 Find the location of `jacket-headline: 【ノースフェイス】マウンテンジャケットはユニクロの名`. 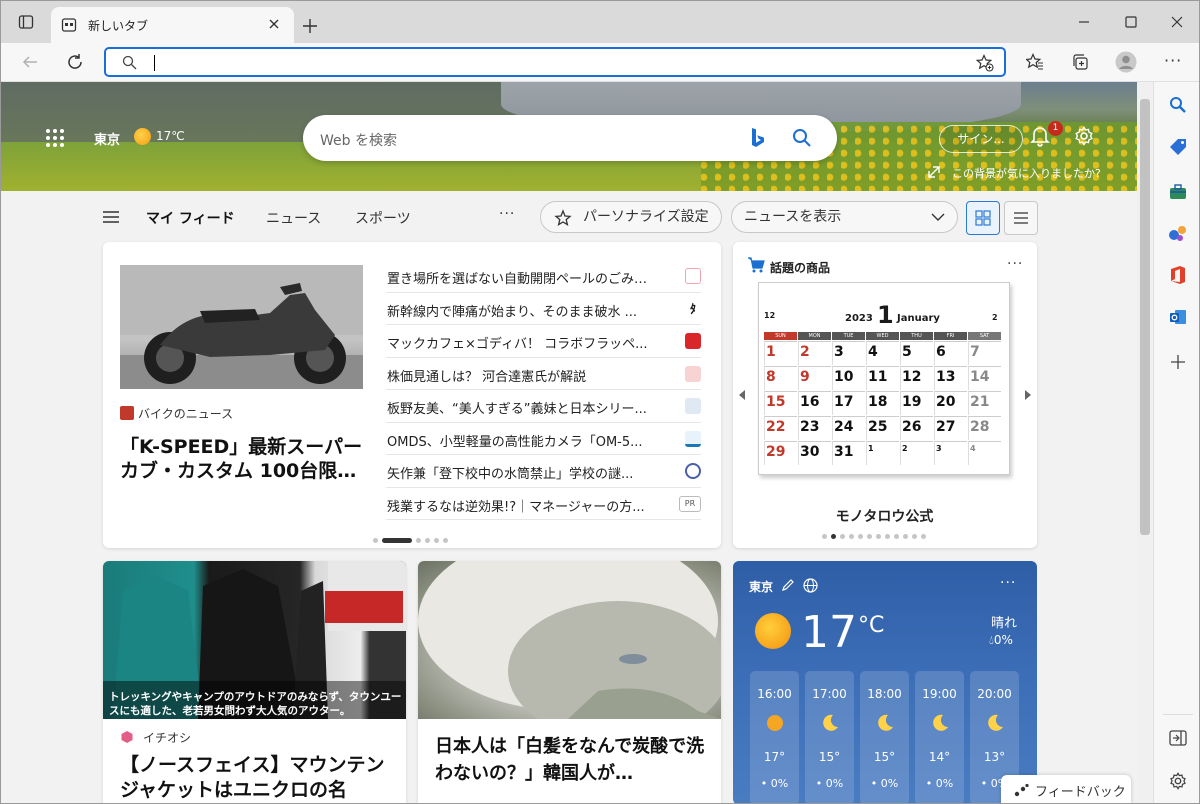

jacket-headline: 【ノースフェイス】マウンテンジャケットはユニクロの名 is located at coordinates (252, 777).